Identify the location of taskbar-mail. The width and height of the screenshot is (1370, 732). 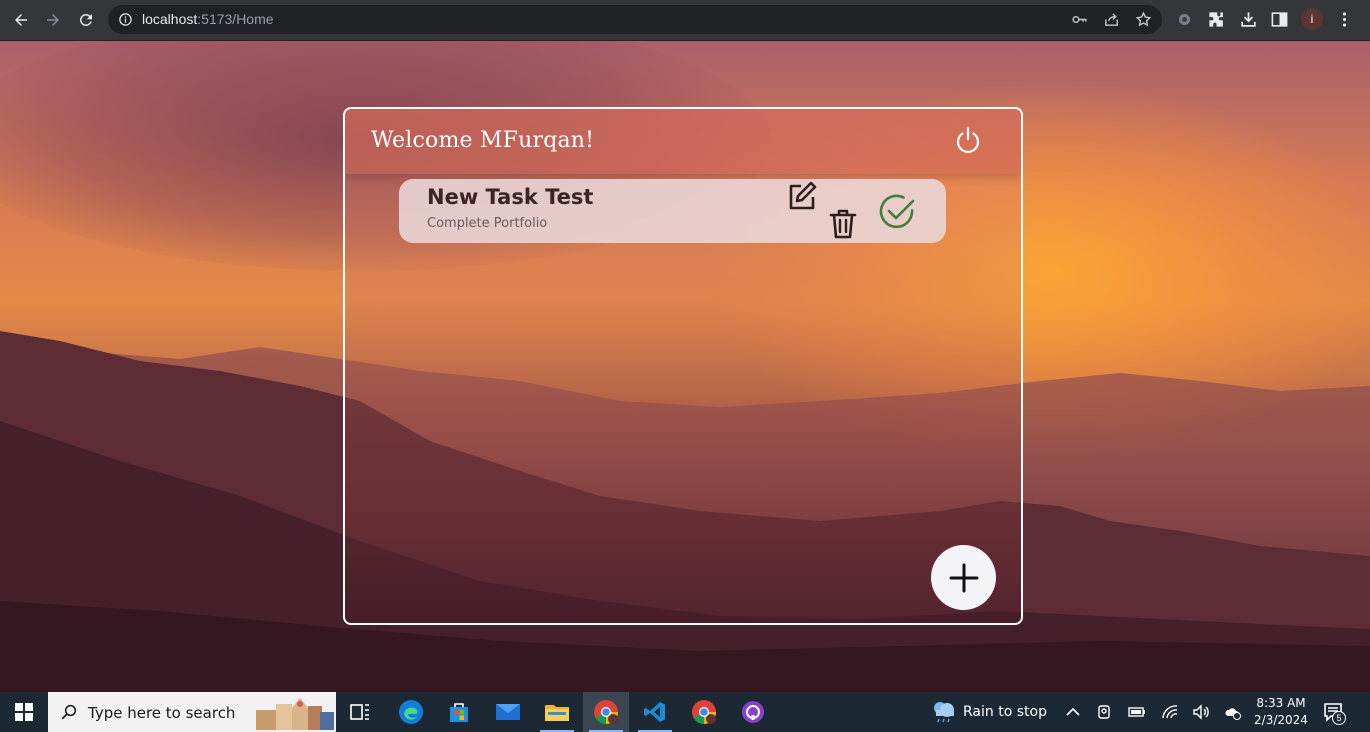
(508, 712).